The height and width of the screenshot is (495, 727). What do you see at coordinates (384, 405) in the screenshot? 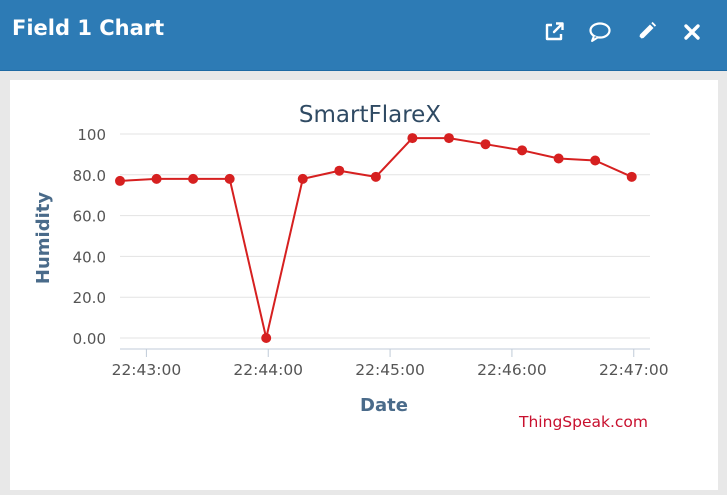
I see `x-axis-label: Date` at bounding box center [384, 405].